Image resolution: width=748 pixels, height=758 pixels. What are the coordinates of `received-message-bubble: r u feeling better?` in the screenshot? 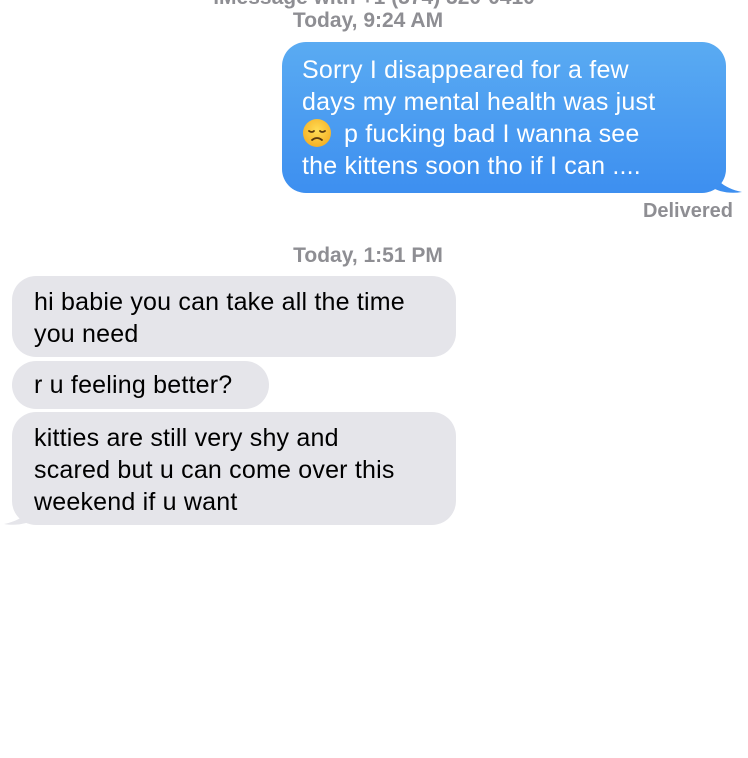 It's located at (140, 385).